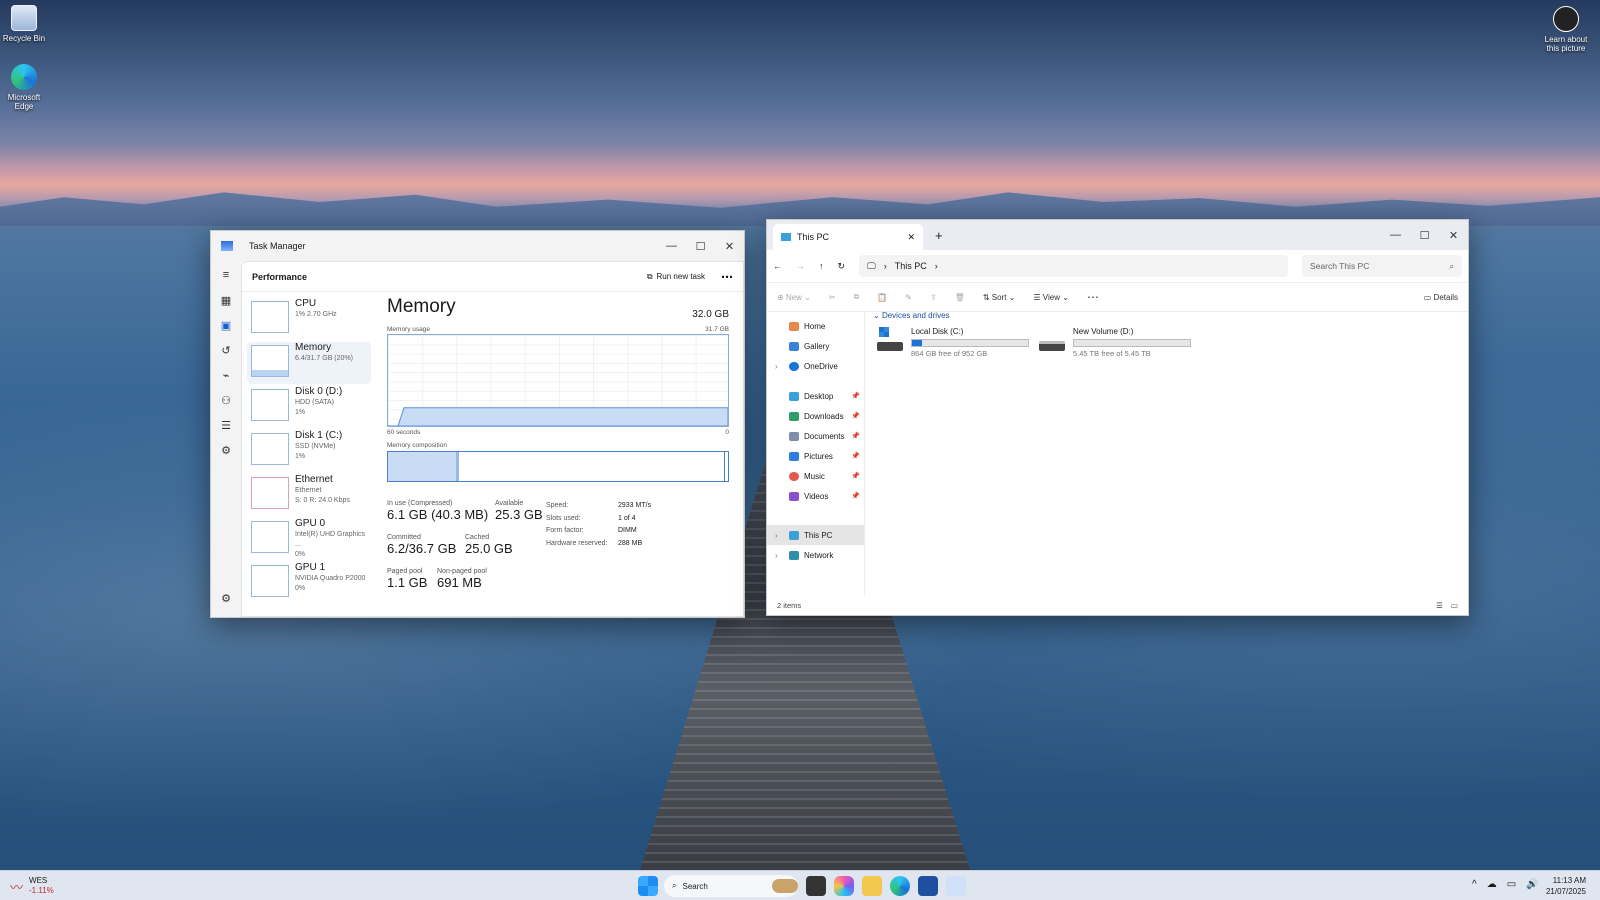 This screenshot has height=900, width=1600. What do you see at coordinates (911, 237) in the screenshot?
I see `tab-close-icon: ✕` at bounding box center [911, 237].